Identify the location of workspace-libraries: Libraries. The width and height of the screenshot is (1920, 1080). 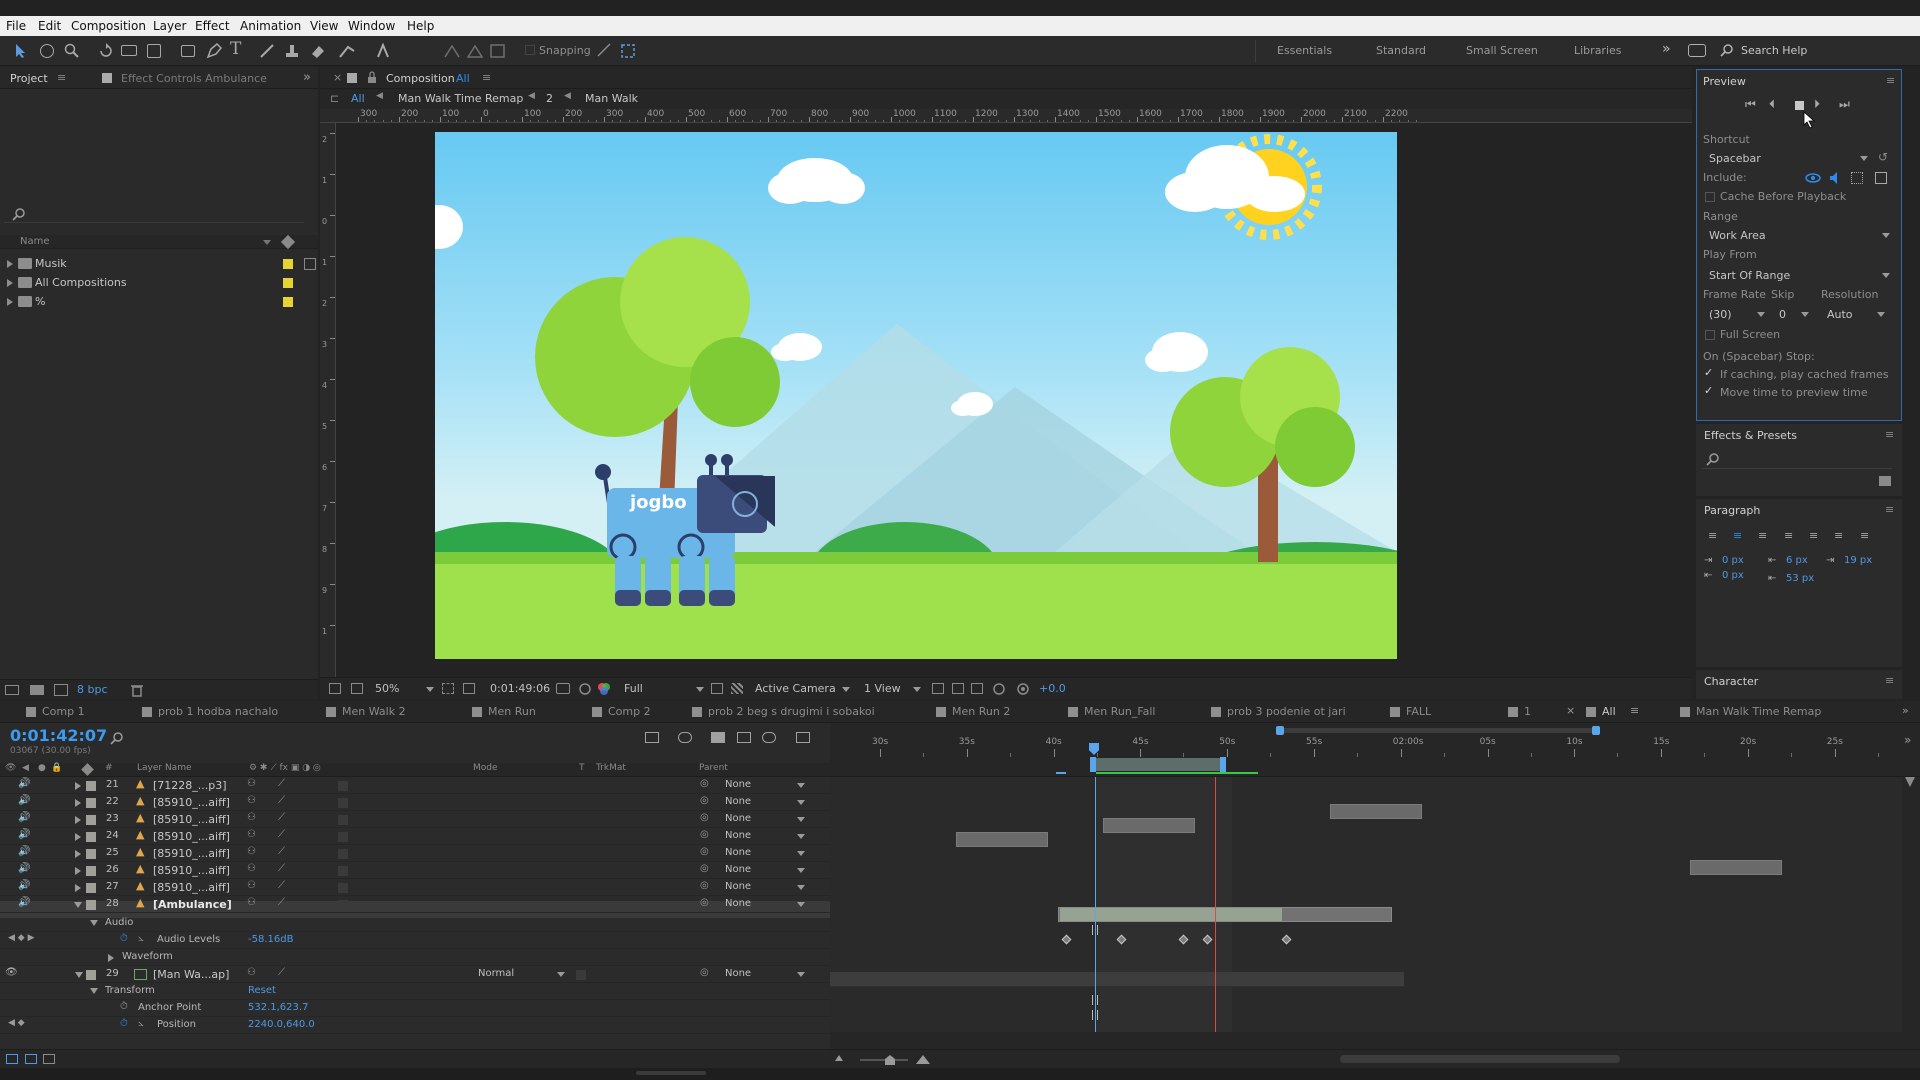
(1598, 50).